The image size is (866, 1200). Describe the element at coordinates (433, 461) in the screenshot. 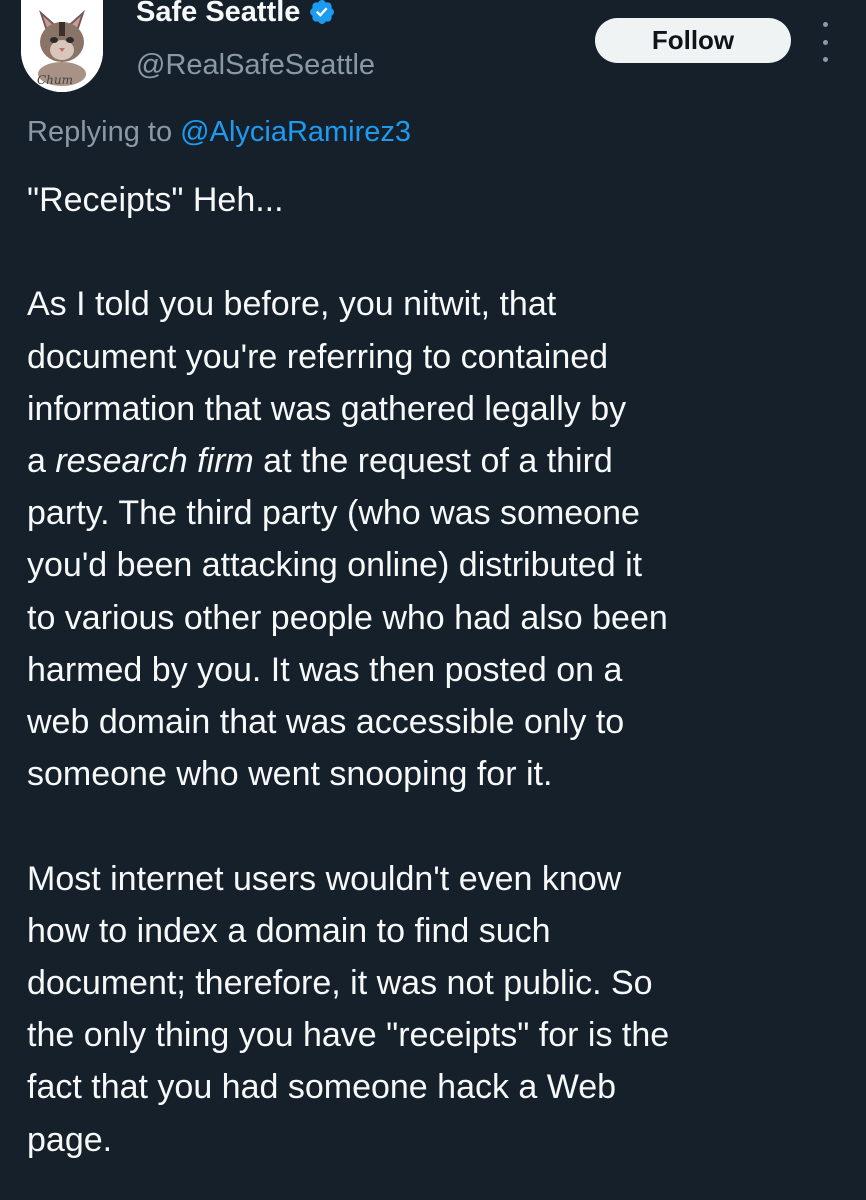

I see `tweet-text-segment: at the request of a third` at that location.